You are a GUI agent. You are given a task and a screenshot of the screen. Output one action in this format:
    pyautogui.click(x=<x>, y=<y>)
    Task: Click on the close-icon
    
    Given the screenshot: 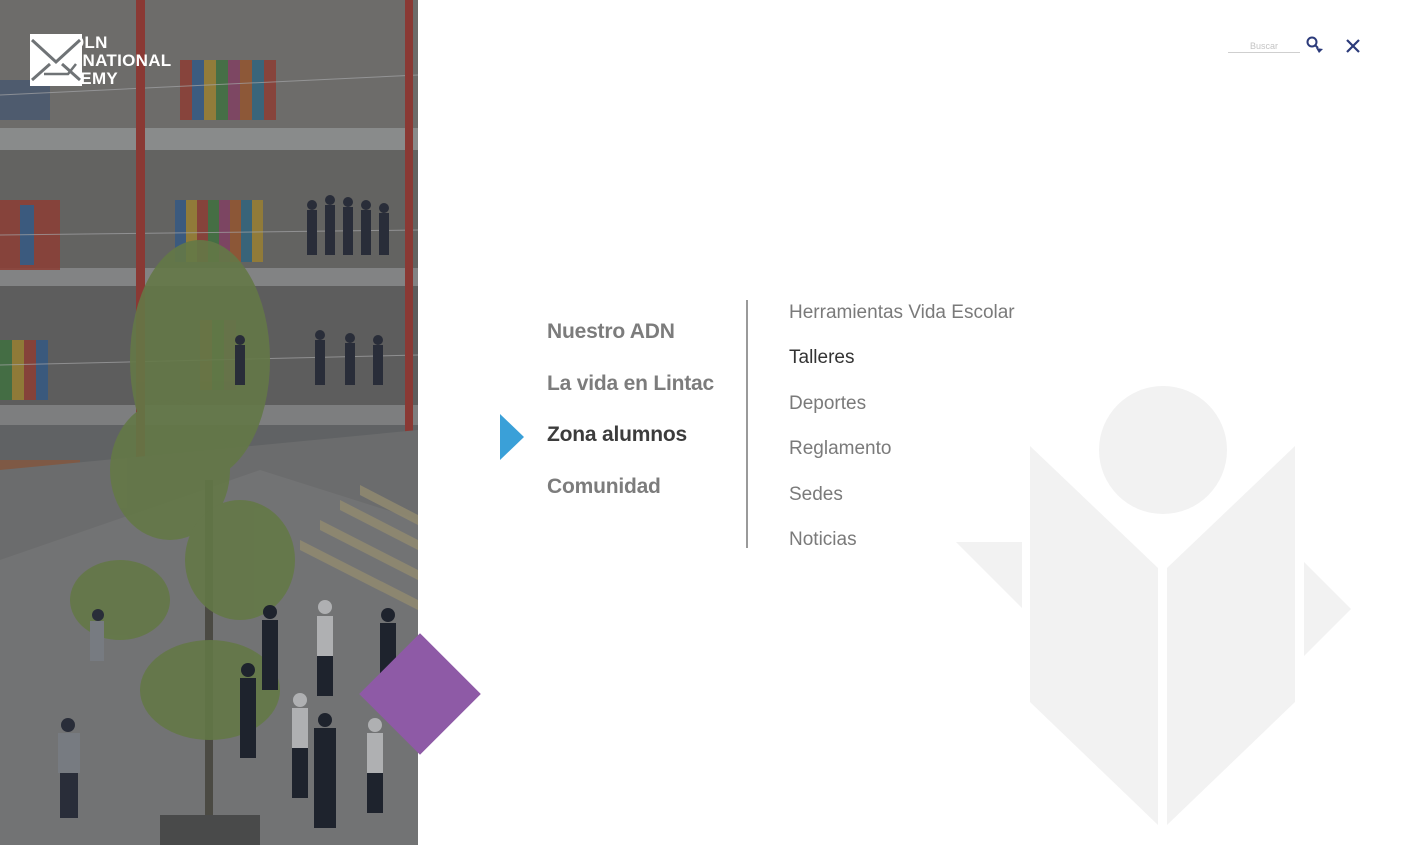 What is the action you would take?
    pyautogui.click(x=1353, y=46)
    